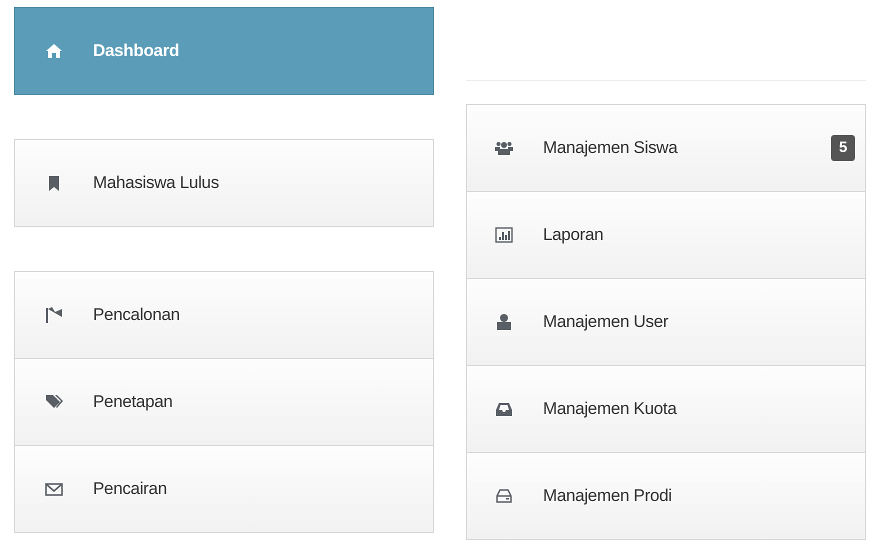 Image resolution: width=878 pixels, height=552 pixels. I want to click on users-icon, so click(504, 148).